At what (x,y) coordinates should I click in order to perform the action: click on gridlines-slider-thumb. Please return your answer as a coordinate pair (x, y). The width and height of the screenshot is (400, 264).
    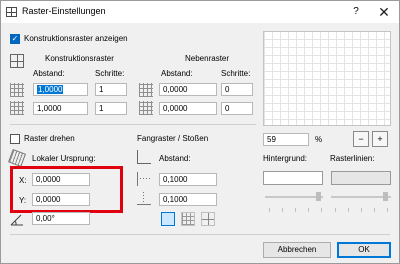
    Looking at the image, I should click on (385, 196).